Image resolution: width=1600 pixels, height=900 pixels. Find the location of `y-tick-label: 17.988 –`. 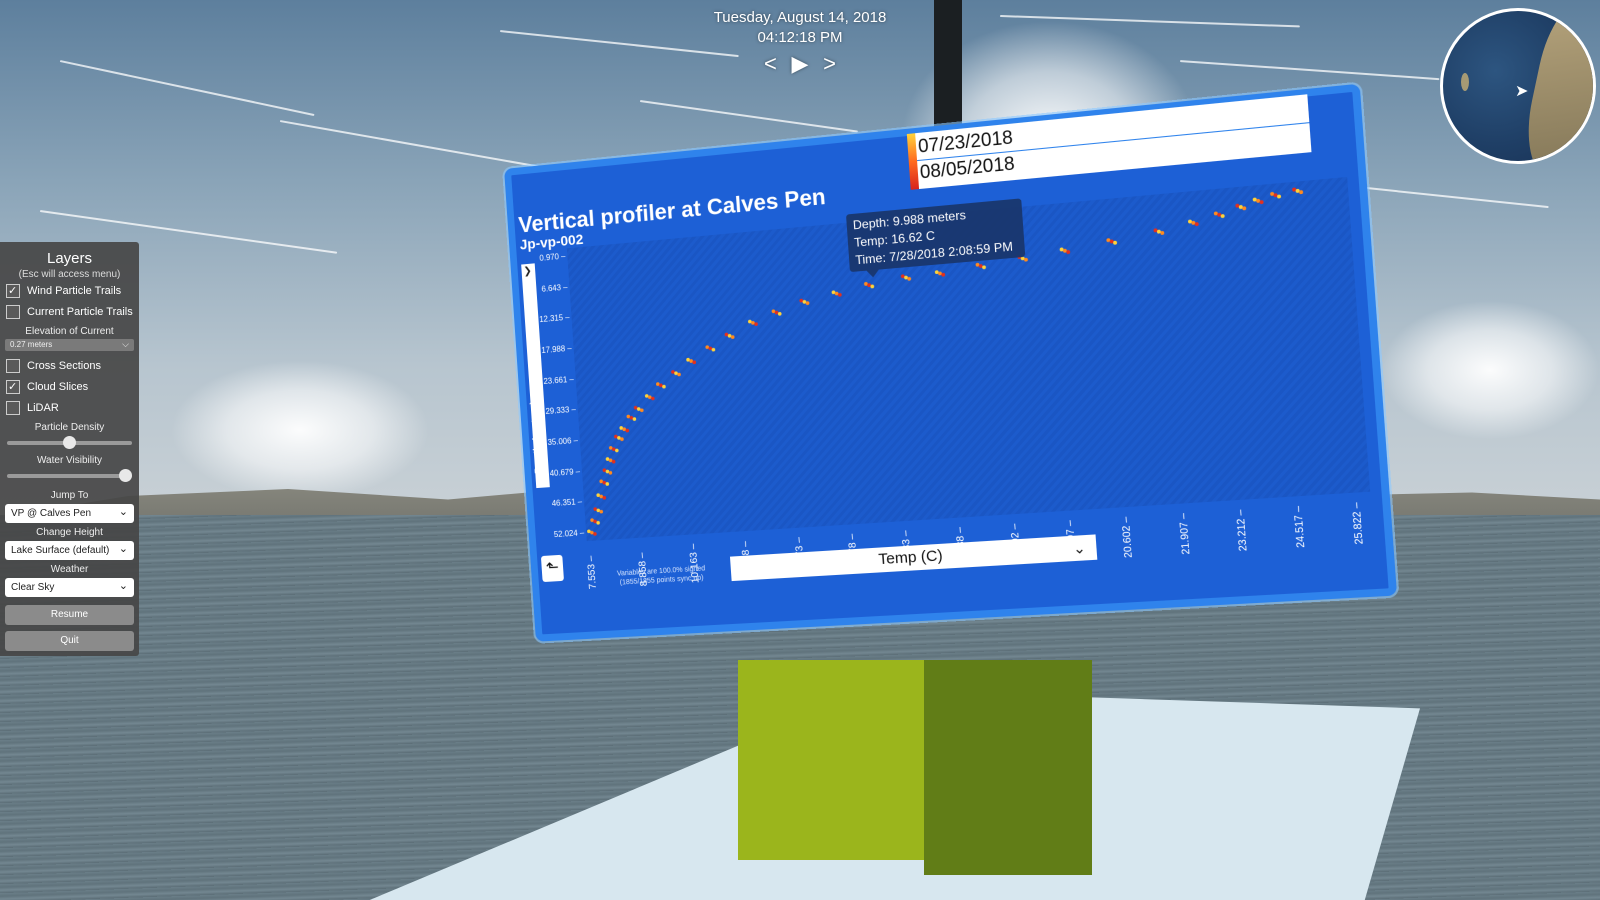

y-tick-label: 17.988 – is located at coordinates (556, 349).